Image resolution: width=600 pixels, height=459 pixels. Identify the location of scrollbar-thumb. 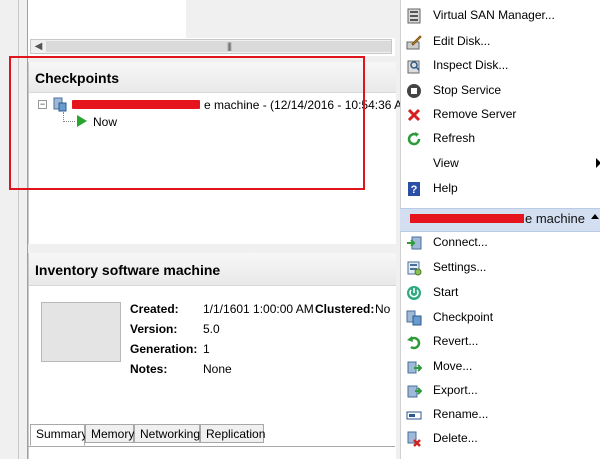
(218, 46).